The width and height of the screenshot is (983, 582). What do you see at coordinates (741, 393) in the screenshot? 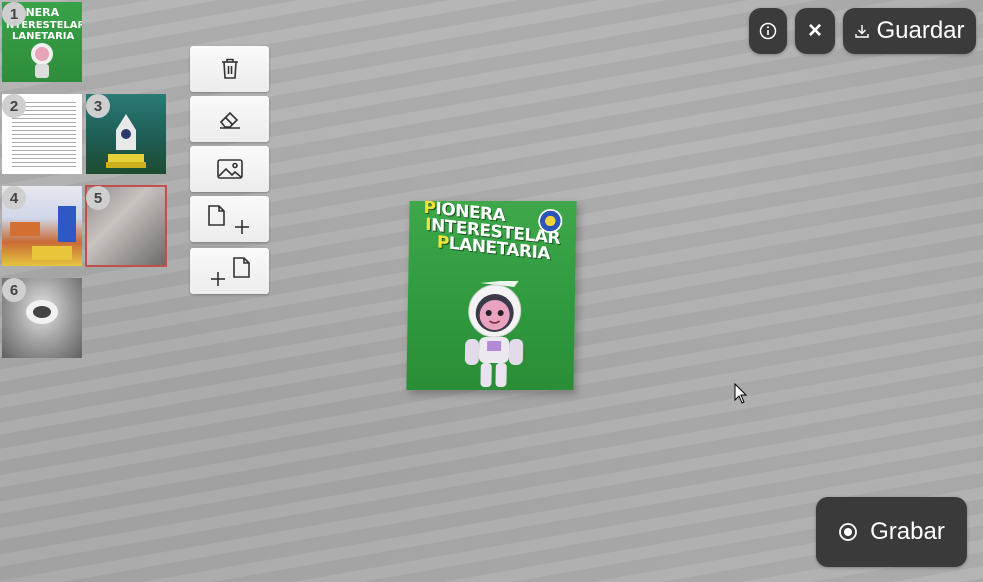
I see `mouse-cursor-icon` at bounding box center [741, 393].